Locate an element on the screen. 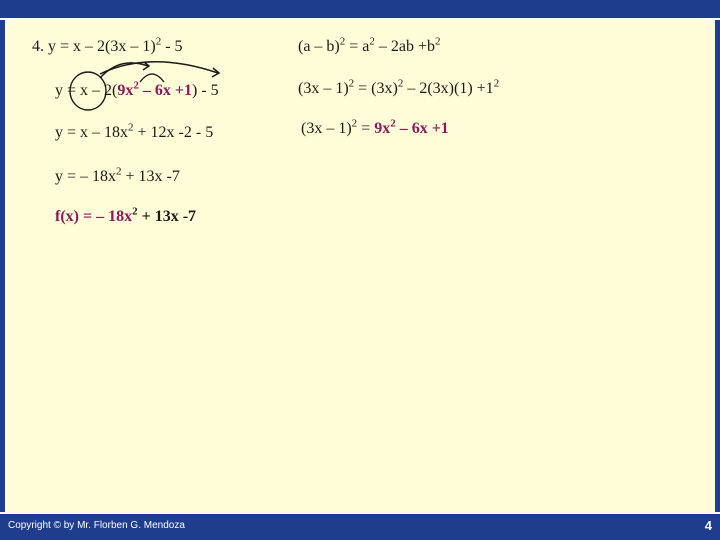 The width and height of the screenshot is (720, 540). formula-identity-lhs: (a – b) is located at coordinates (319, 46).